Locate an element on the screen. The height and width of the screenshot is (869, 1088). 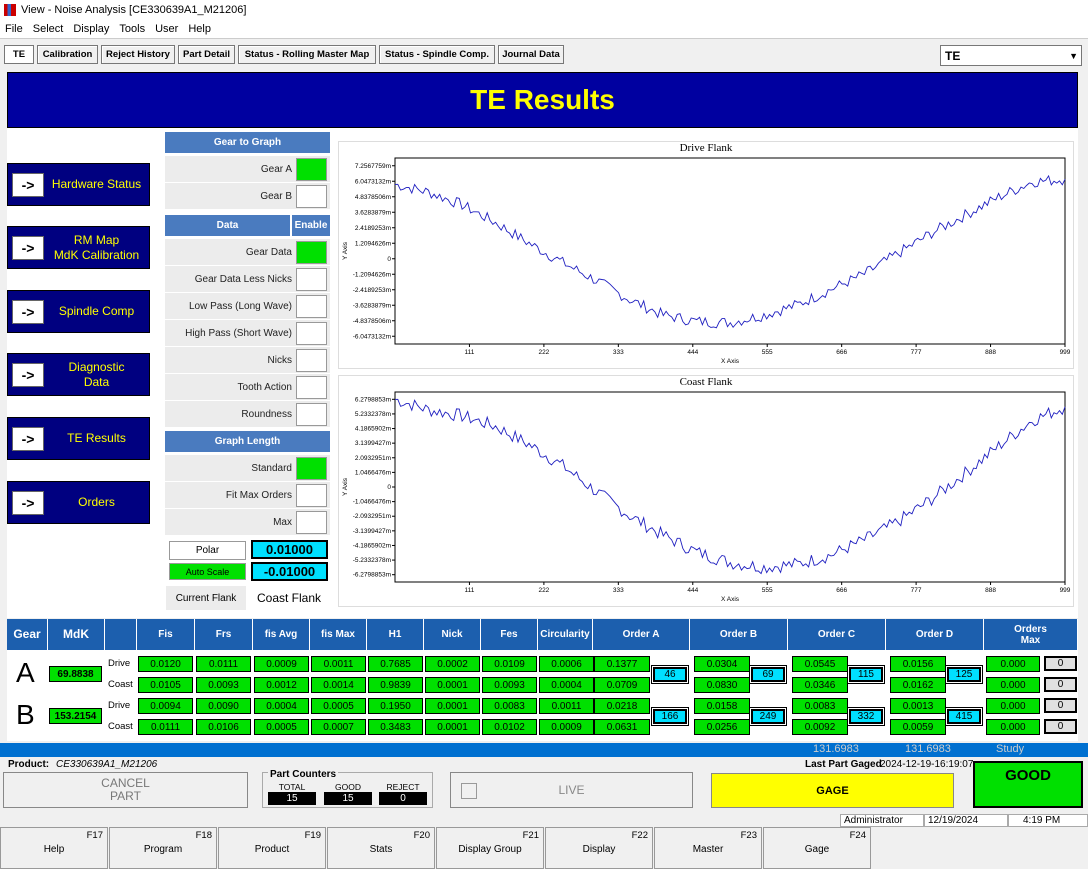
function-key-label: Help is located at coordinates (54, 849).